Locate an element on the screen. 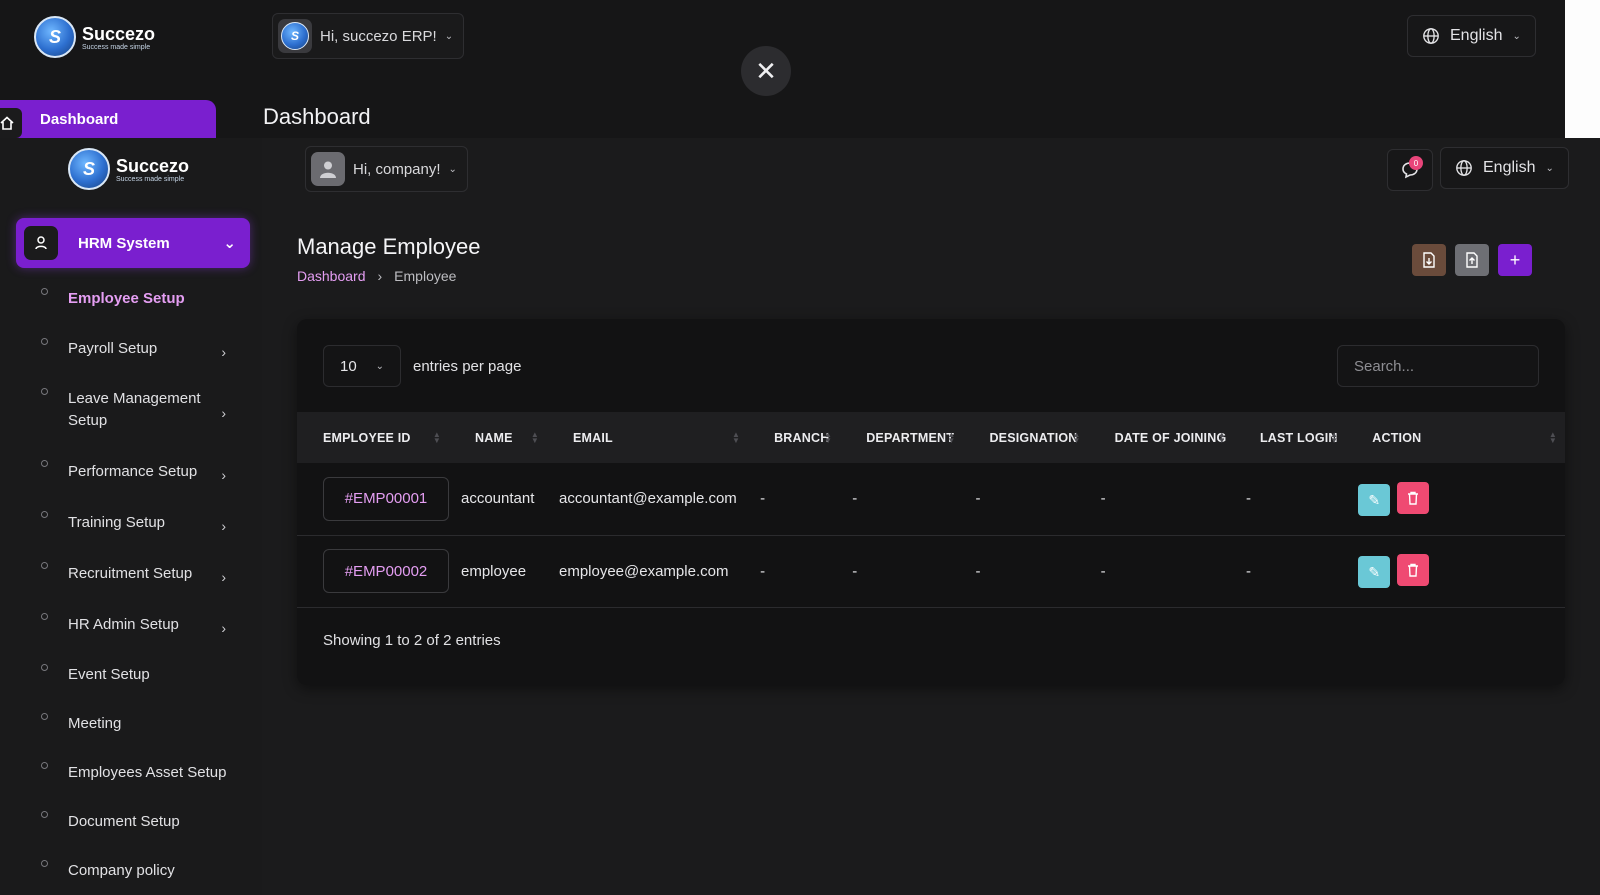 This screenshot has height=895, width=1600. sidebar-item-employee-setup: Employee Setup is located at coordinates (131, 299).